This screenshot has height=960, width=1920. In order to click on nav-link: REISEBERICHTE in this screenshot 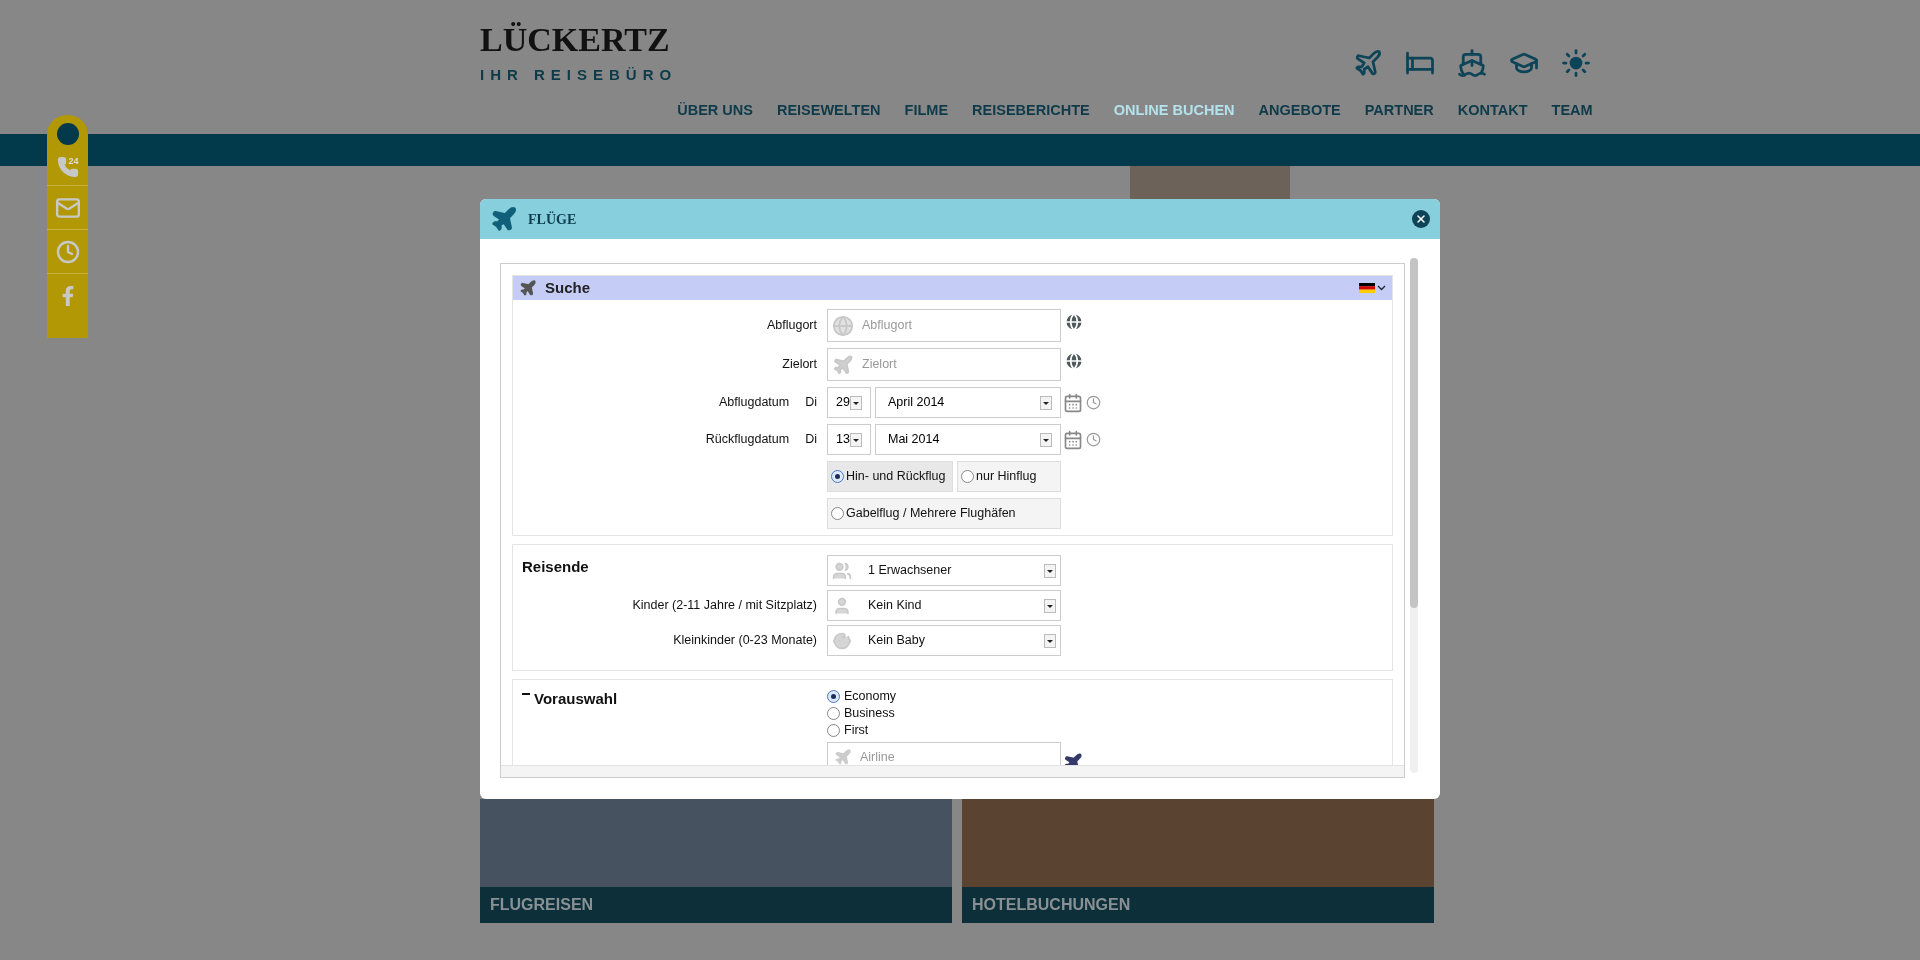, I will do `click(1031, 111)`.